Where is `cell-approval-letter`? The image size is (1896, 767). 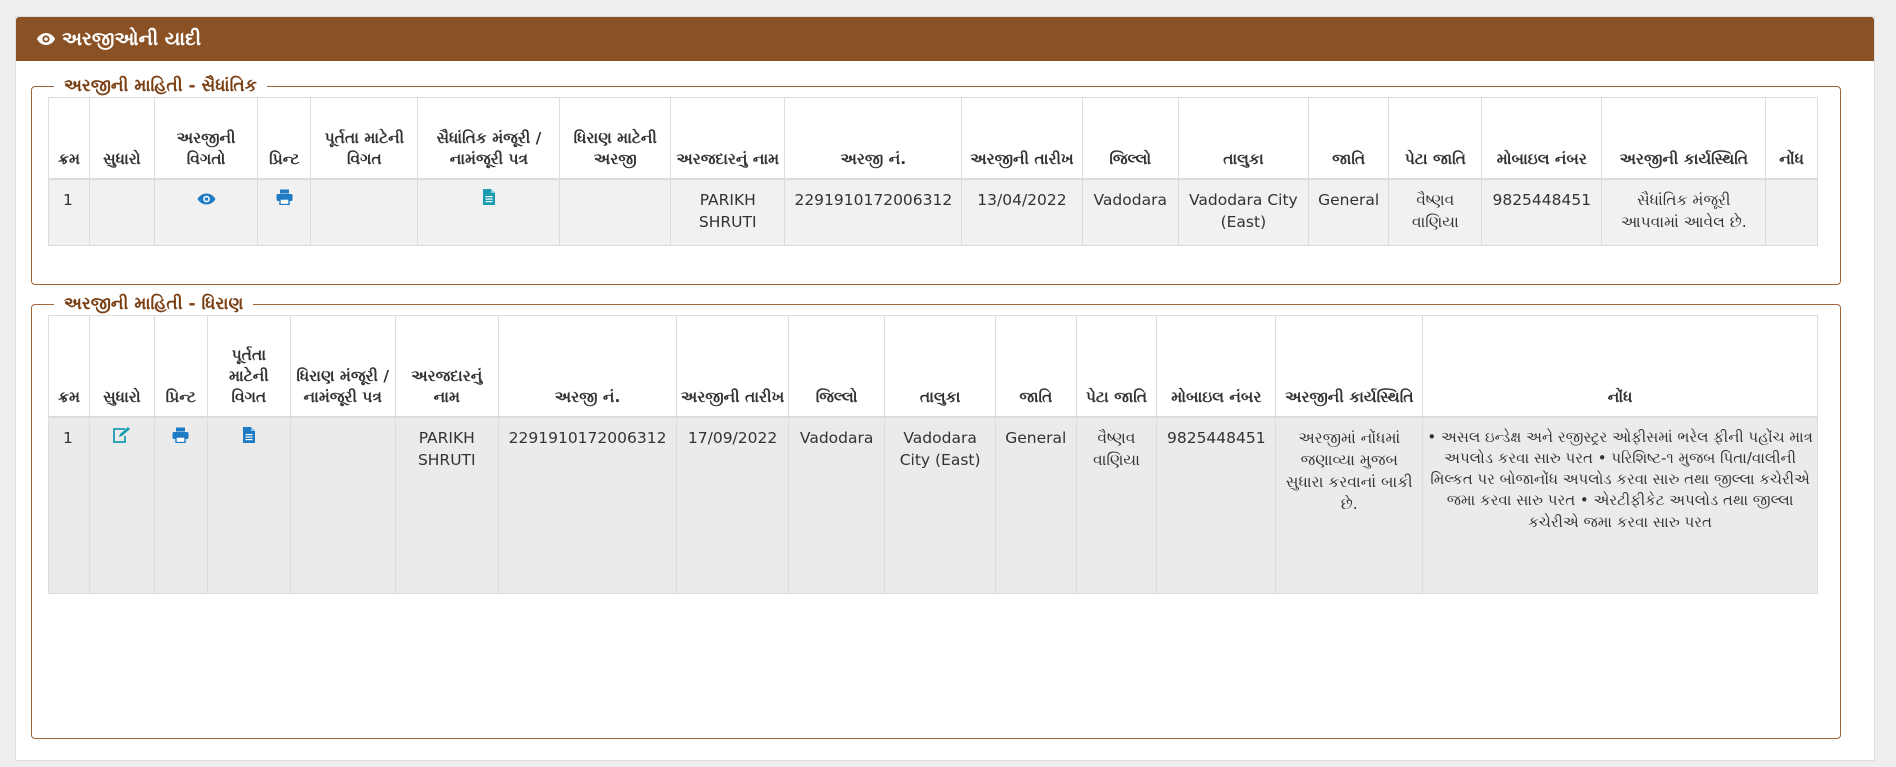
cell-approval-letter is located at coordinates (489, 212).